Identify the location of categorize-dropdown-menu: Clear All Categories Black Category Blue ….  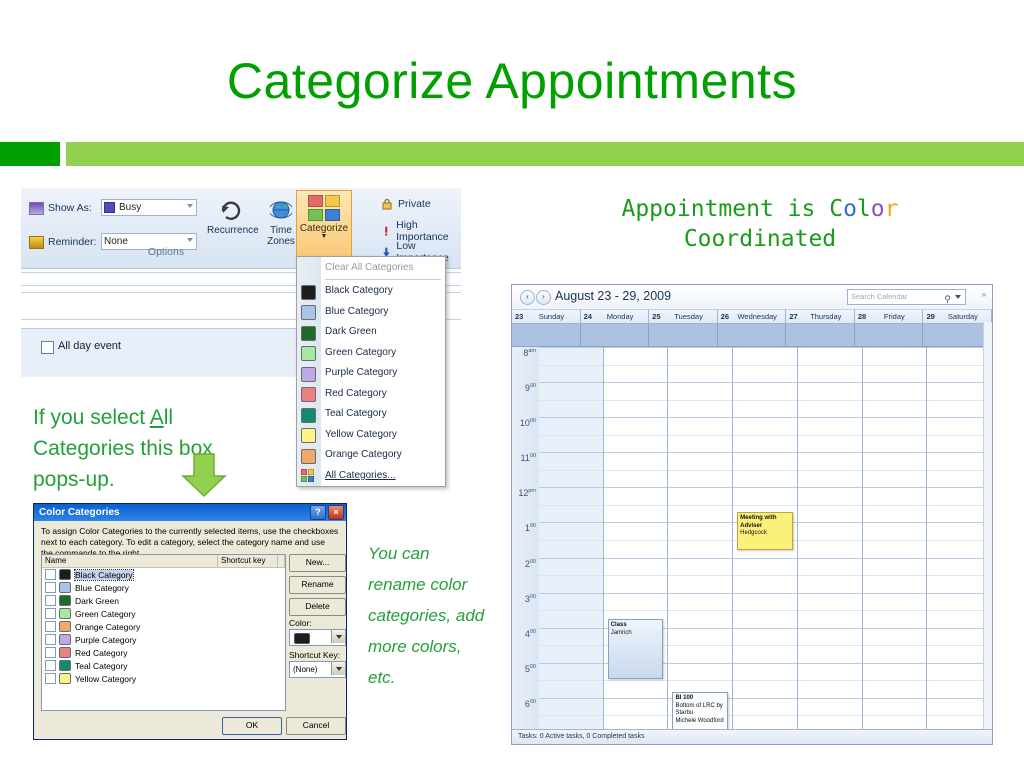
(371, 371).